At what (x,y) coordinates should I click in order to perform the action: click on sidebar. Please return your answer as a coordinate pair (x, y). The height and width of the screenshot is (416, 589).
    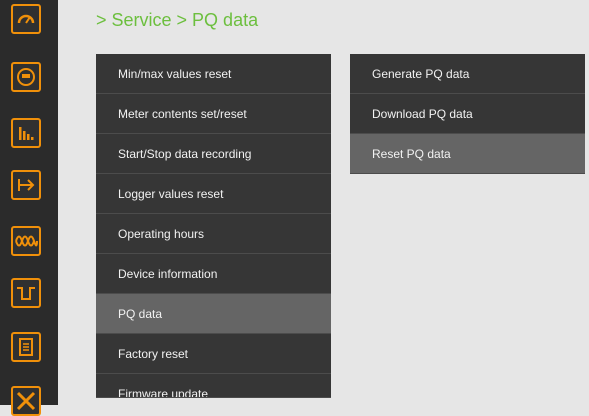
    Looking at the image, I should click on (29, 208).